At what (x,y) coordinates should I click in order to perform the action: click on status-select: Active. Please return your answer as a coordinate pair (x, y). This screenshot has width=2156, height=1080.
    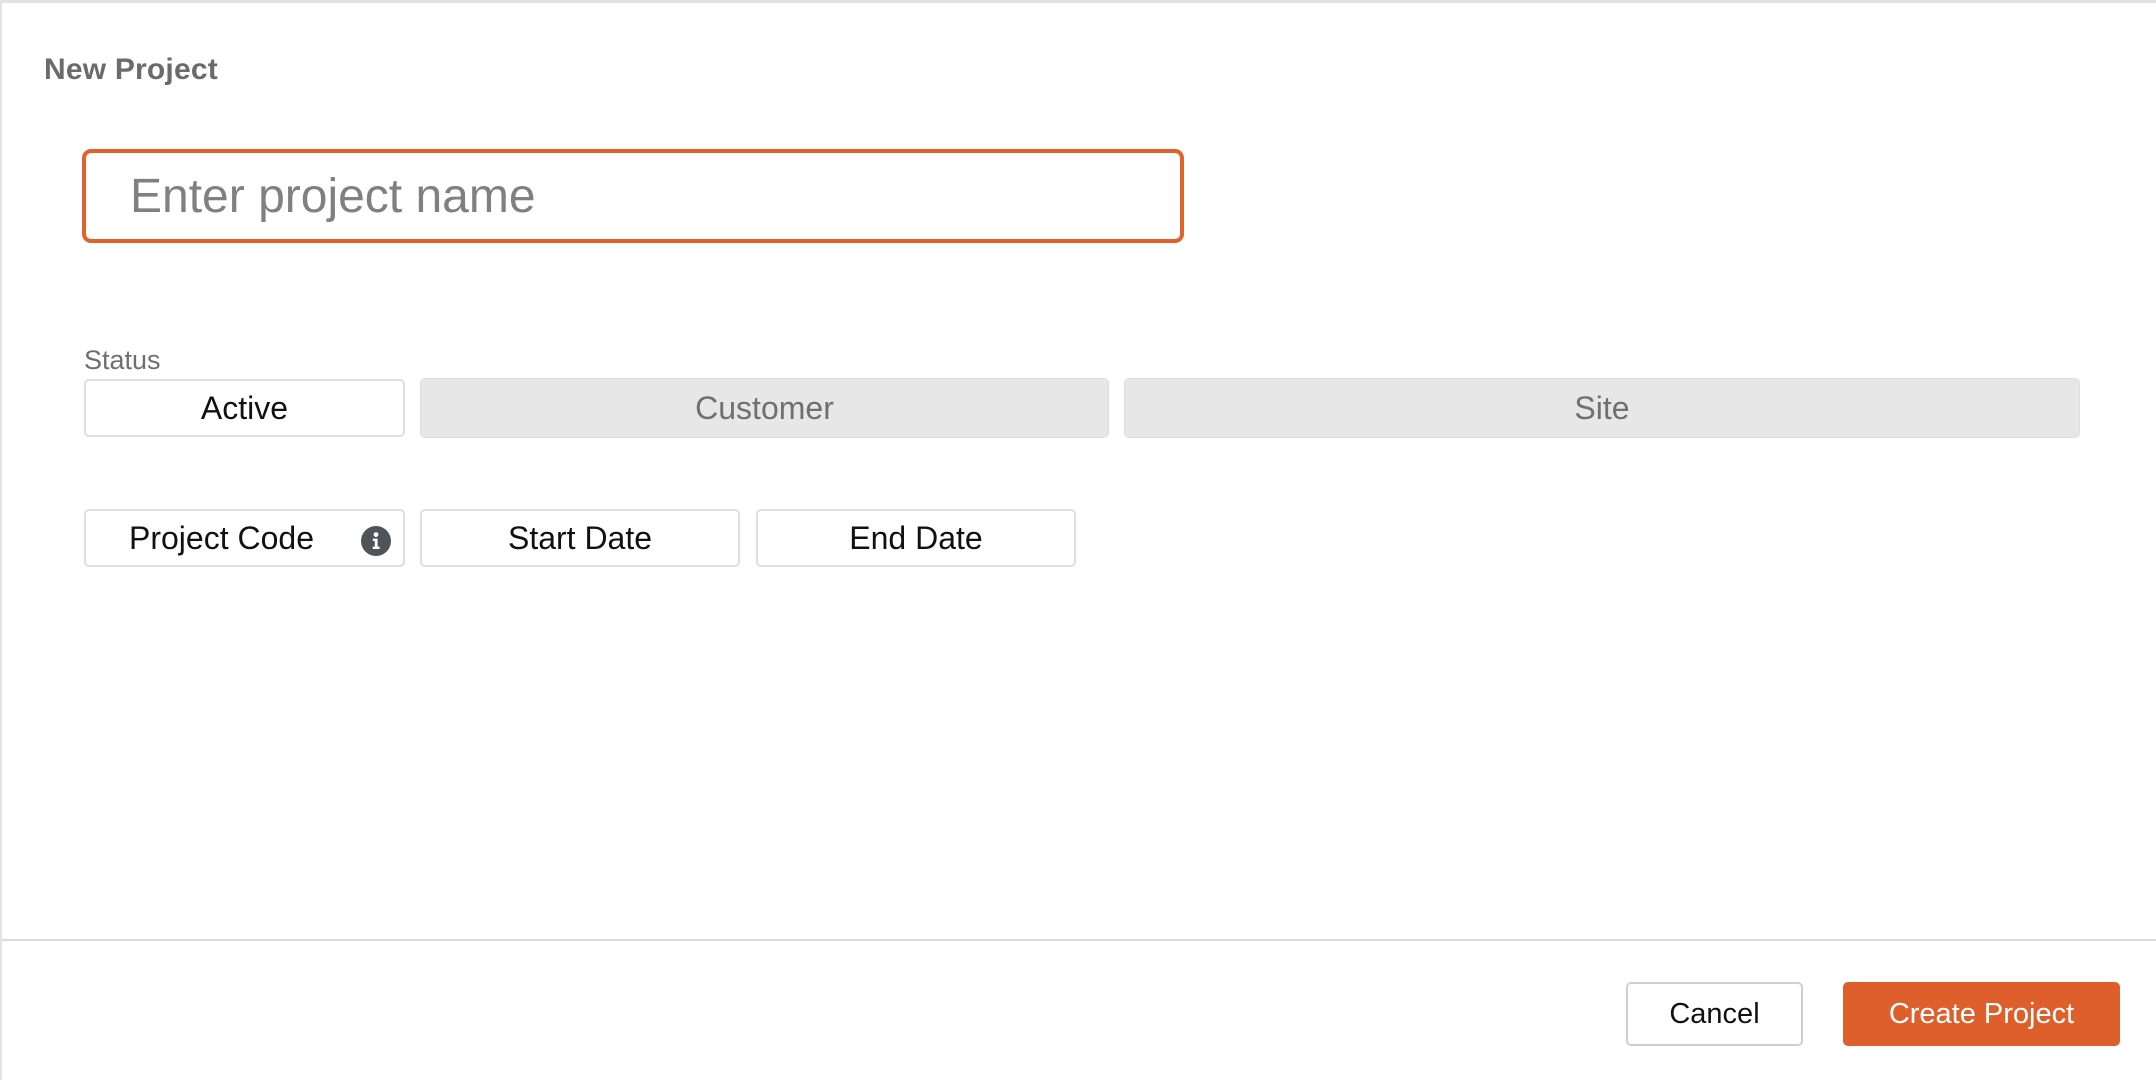
    Looking at the image, I should click on (244, 408).